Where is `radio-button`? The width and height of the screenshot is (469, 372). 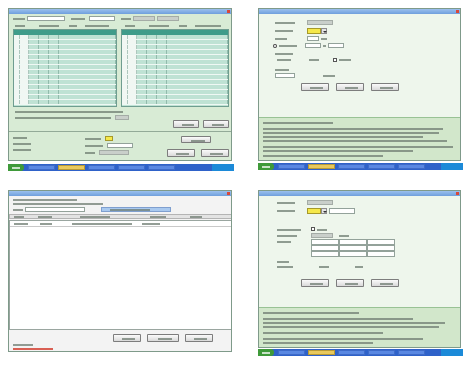 radio-button is located at coordinates (275, 46).